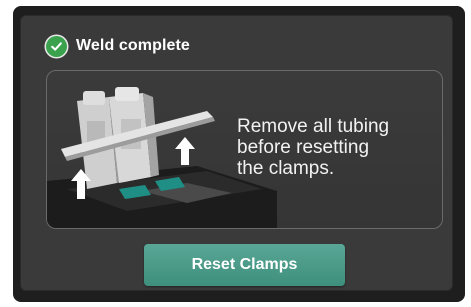  What do you see at coordinates (56, 46) in the screenshot?
I see `check-circle-icon` at bounding box center [56, 46].